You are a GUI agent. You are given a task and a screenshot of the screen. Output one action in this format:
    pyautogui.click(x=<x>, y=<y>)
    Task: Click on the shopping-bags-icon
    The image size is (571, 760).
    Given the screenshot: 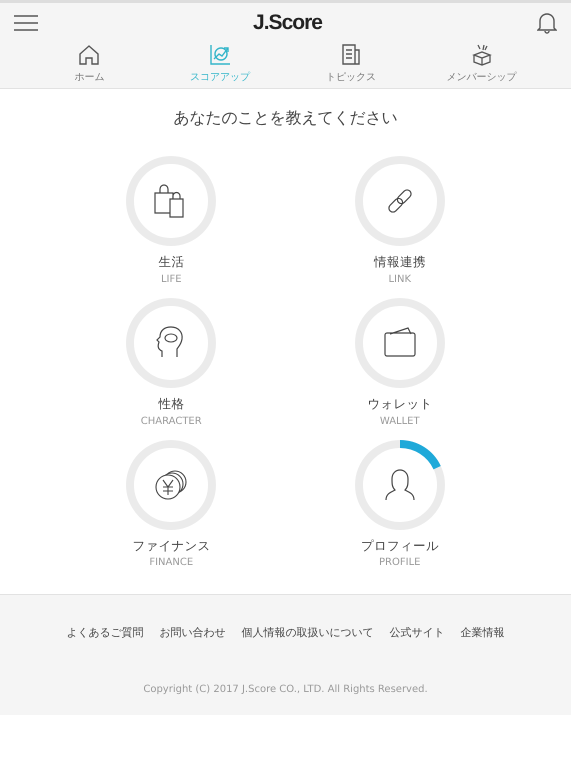 What is the action you would take?
    pyautogui.click(x=169, y=201)
    